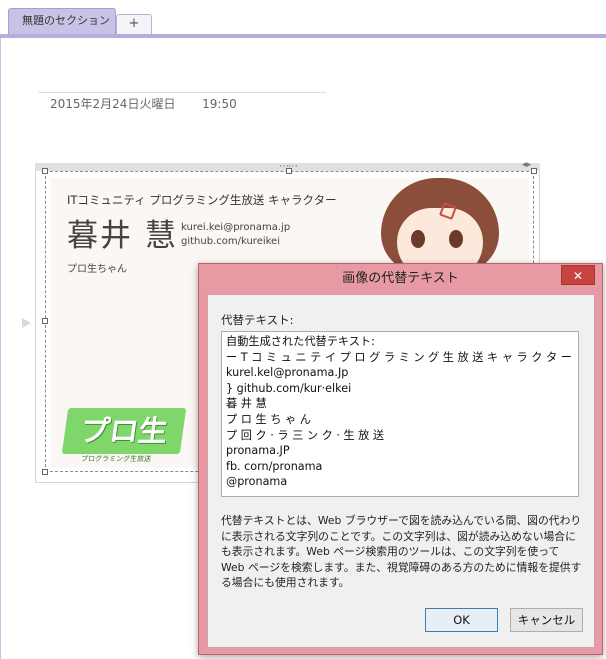 This screenshot has width=606, height=659. I want to click on ok-button: OK, so click(461, 620).